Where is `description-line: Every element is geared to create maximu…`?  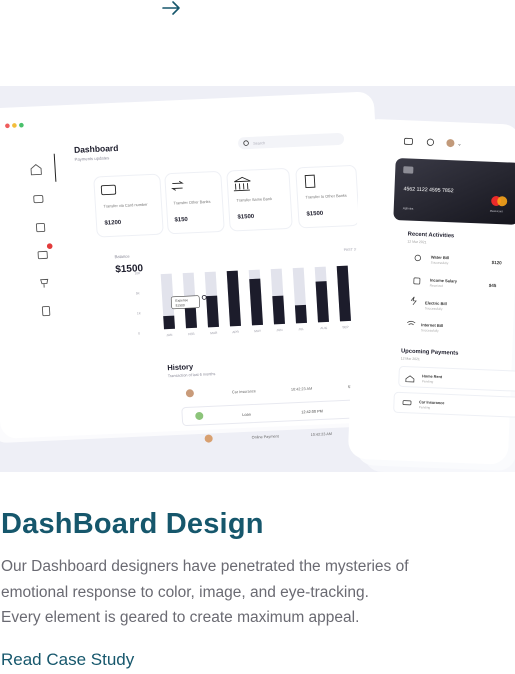
description-line: Every element is geared to create maximu… is located at coordinates (180, 617).